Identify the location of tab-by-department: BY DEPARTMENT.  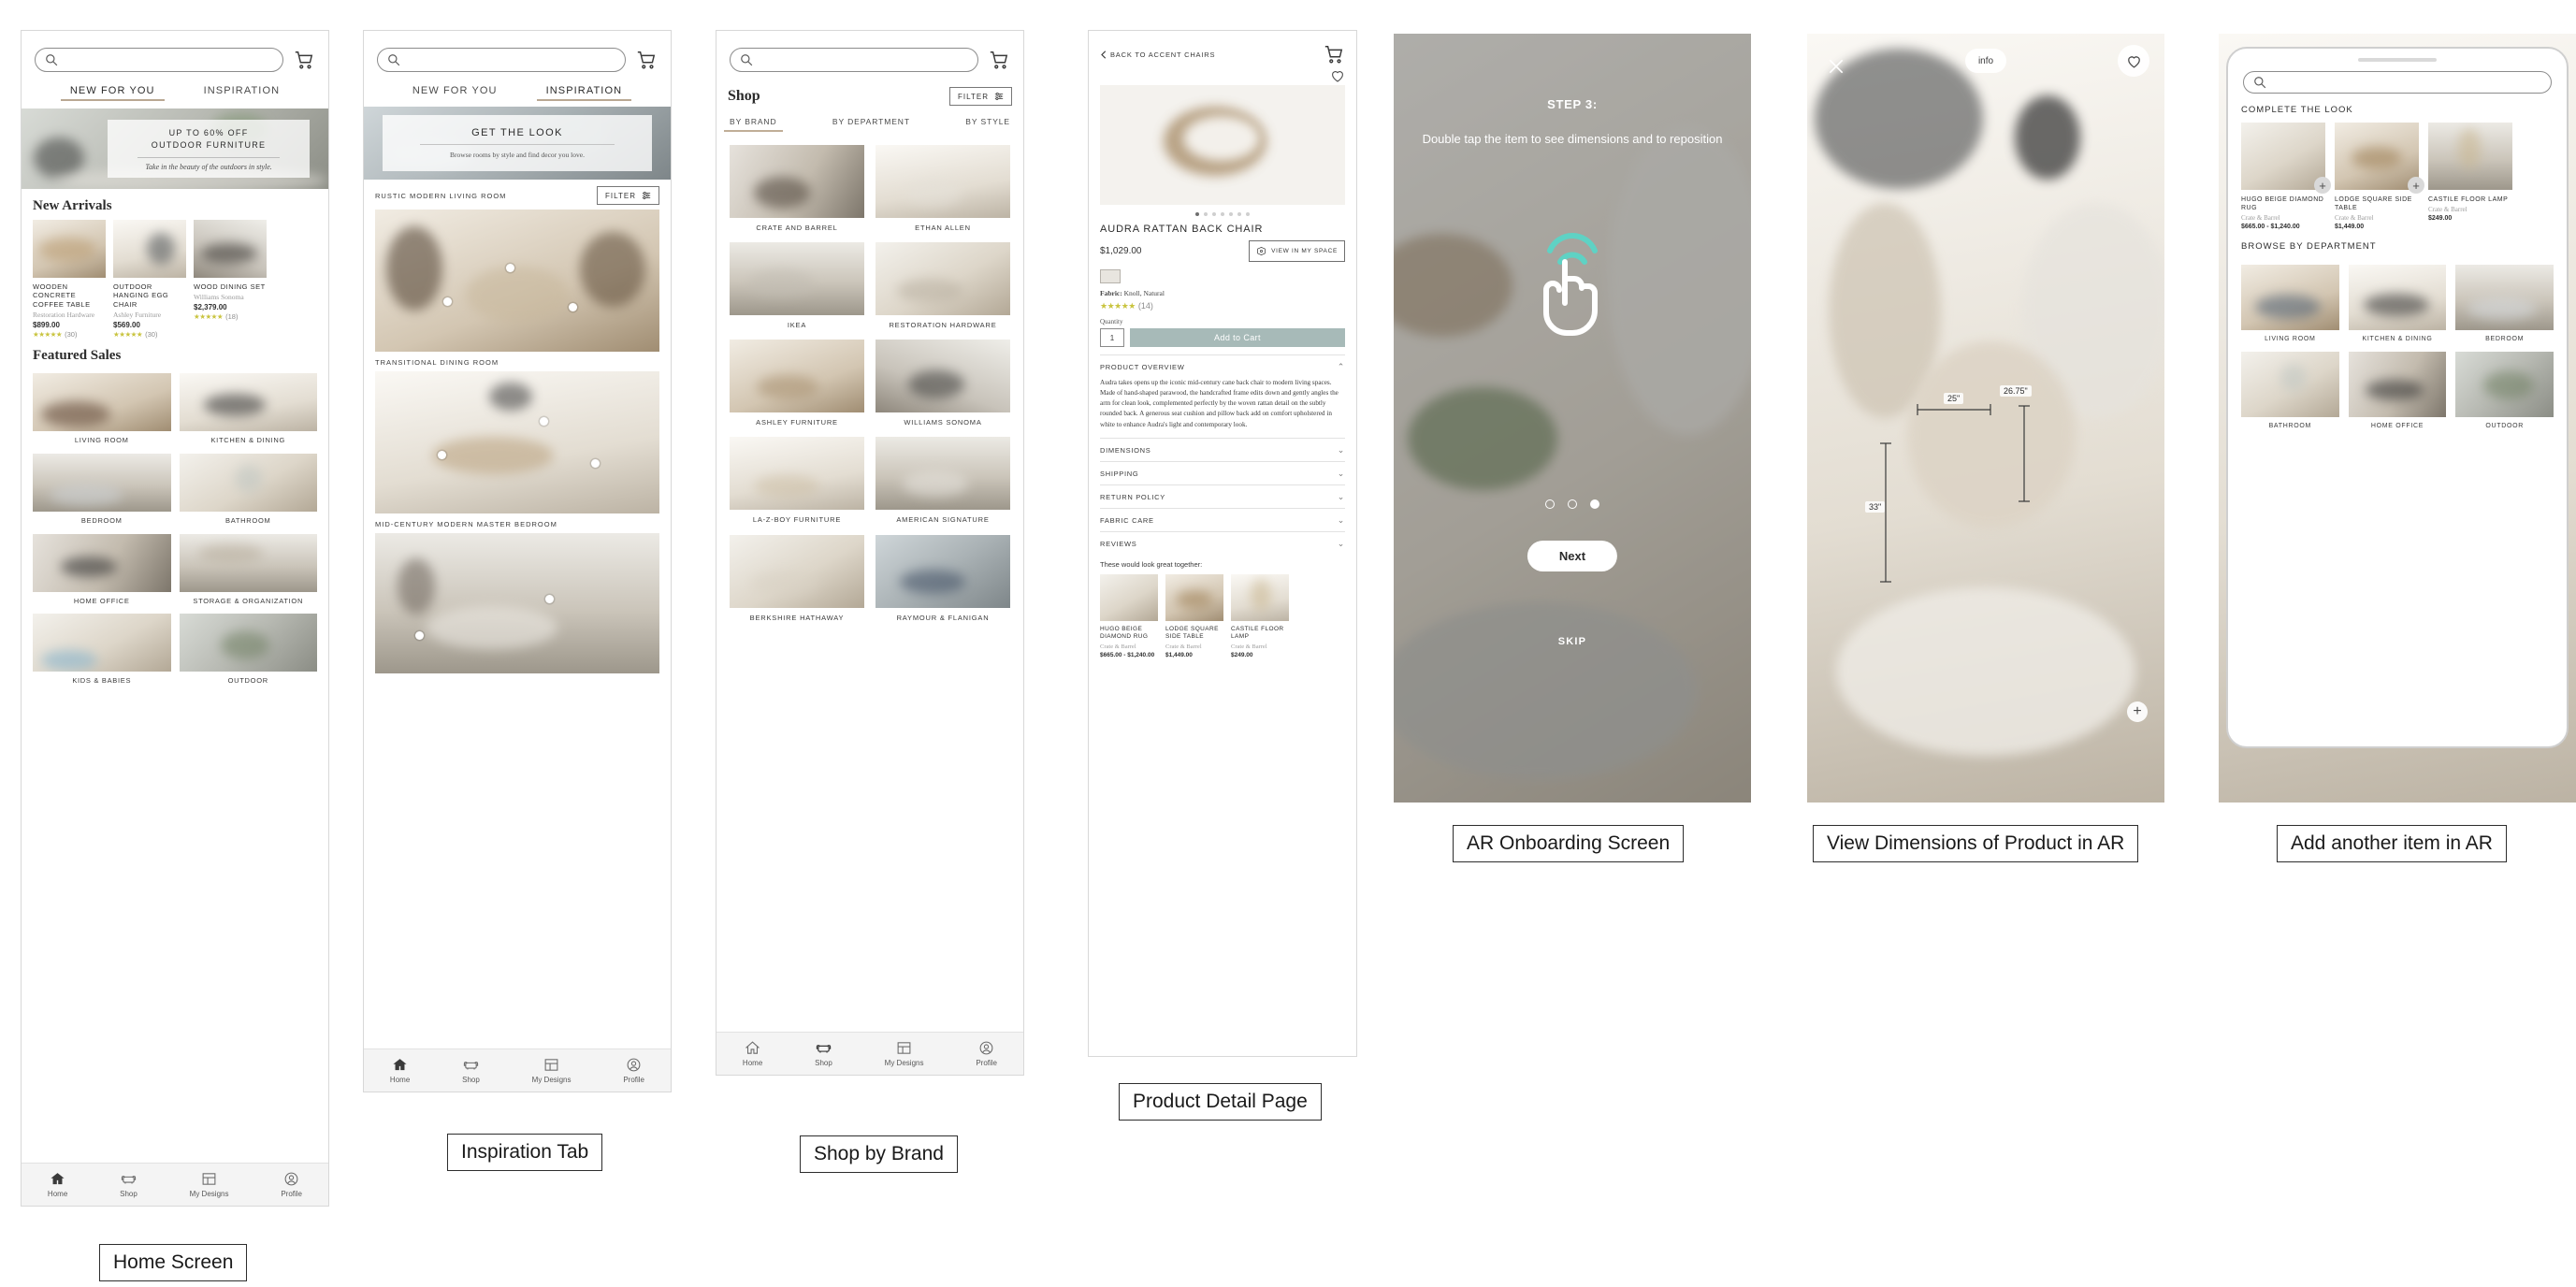
(871, 124).